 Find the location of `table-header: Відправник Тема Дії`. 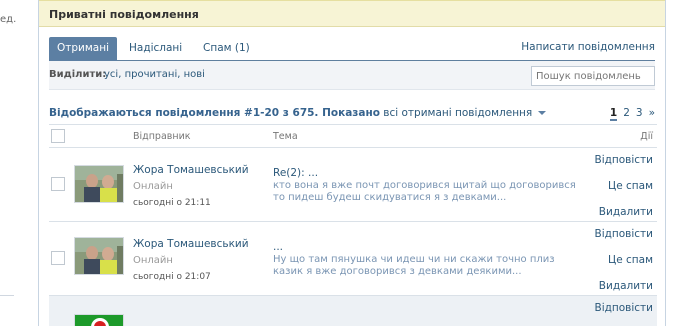

table-header: Відправник Тема Дії is located at coordinates (353, 136).